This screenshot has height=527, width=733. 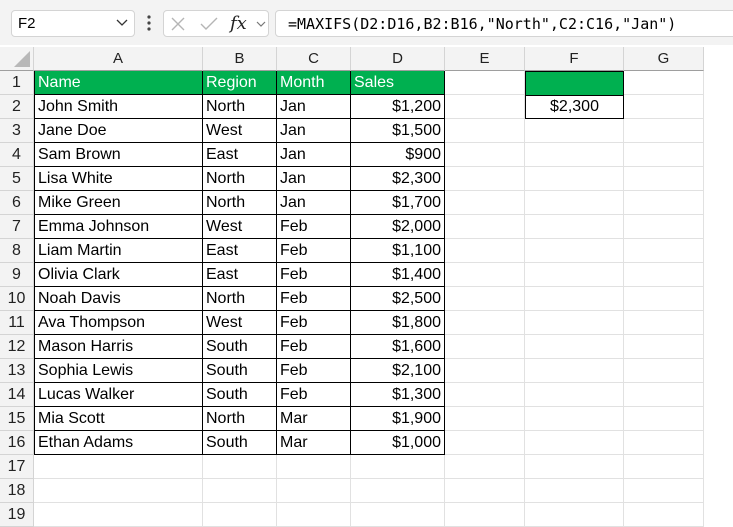 I want to click on select-all-button, so click(x=17, y=59).